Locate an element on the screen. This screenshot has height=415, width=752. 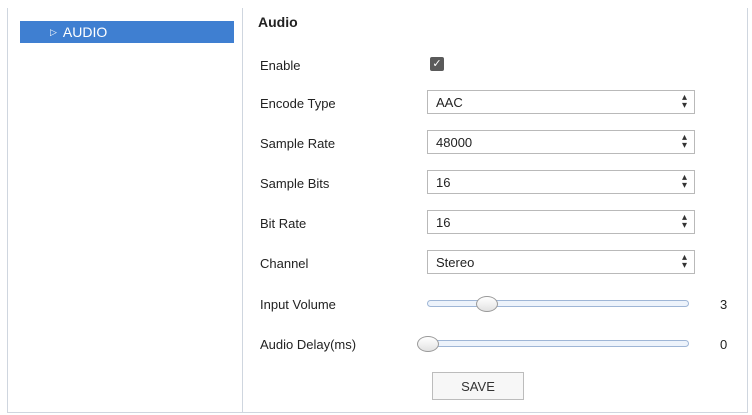
audio-delay-slider-track is located at coordinates (558, 343).